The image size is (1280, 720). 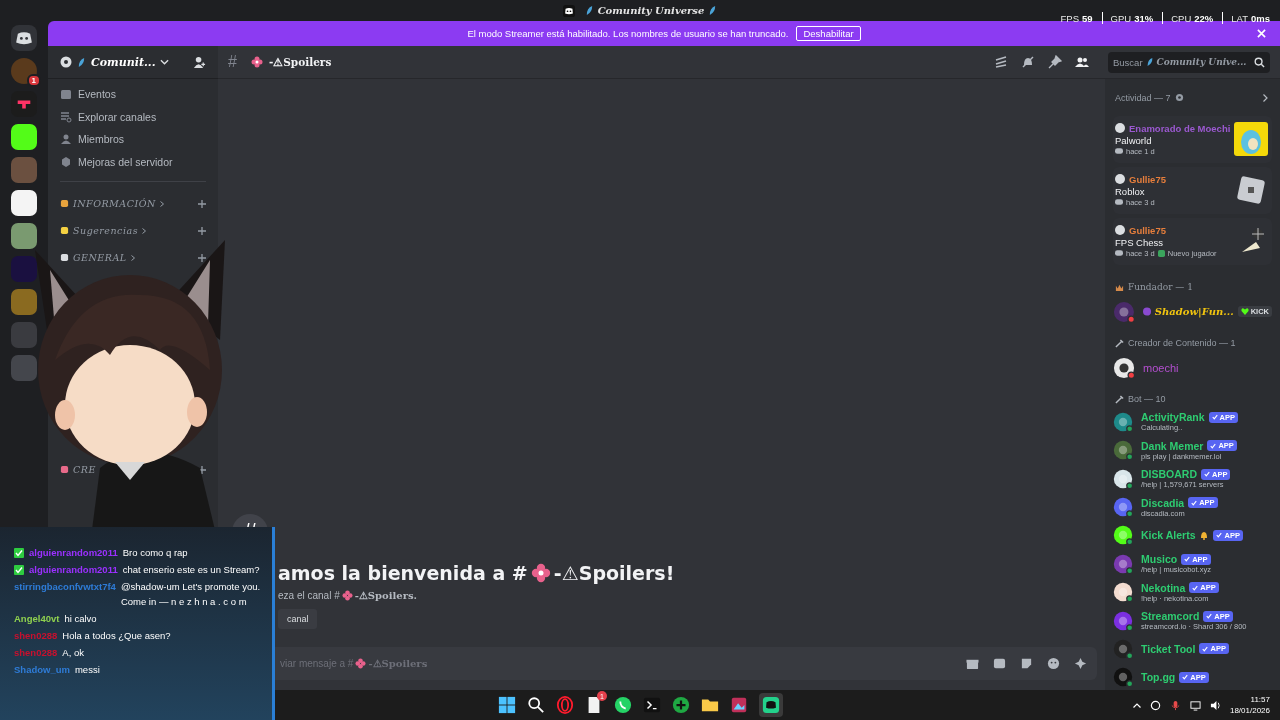 What do you see at coordinates (1146, 312) in the screenshot?
I see `orb-icon` at bounding box center [1146, 312].